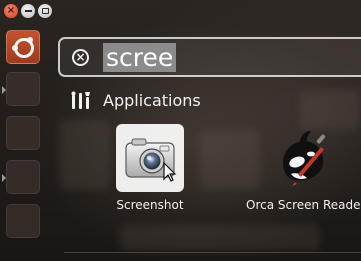  I want to click on ubuntu-logo-icon, so click(23, 47).